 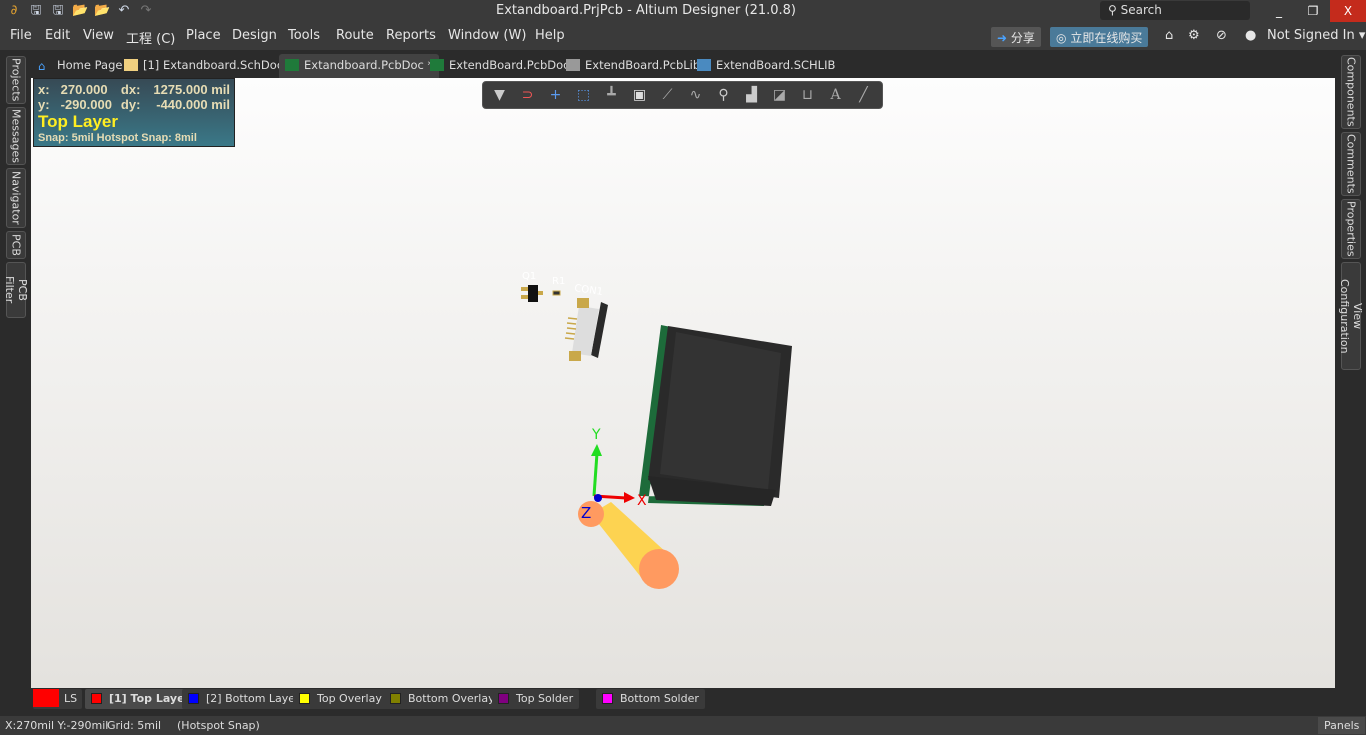 What do you see at coordinates (715, 415) in the screenshot?
I see `component-lcd-module` at bounding box center [715, 415].